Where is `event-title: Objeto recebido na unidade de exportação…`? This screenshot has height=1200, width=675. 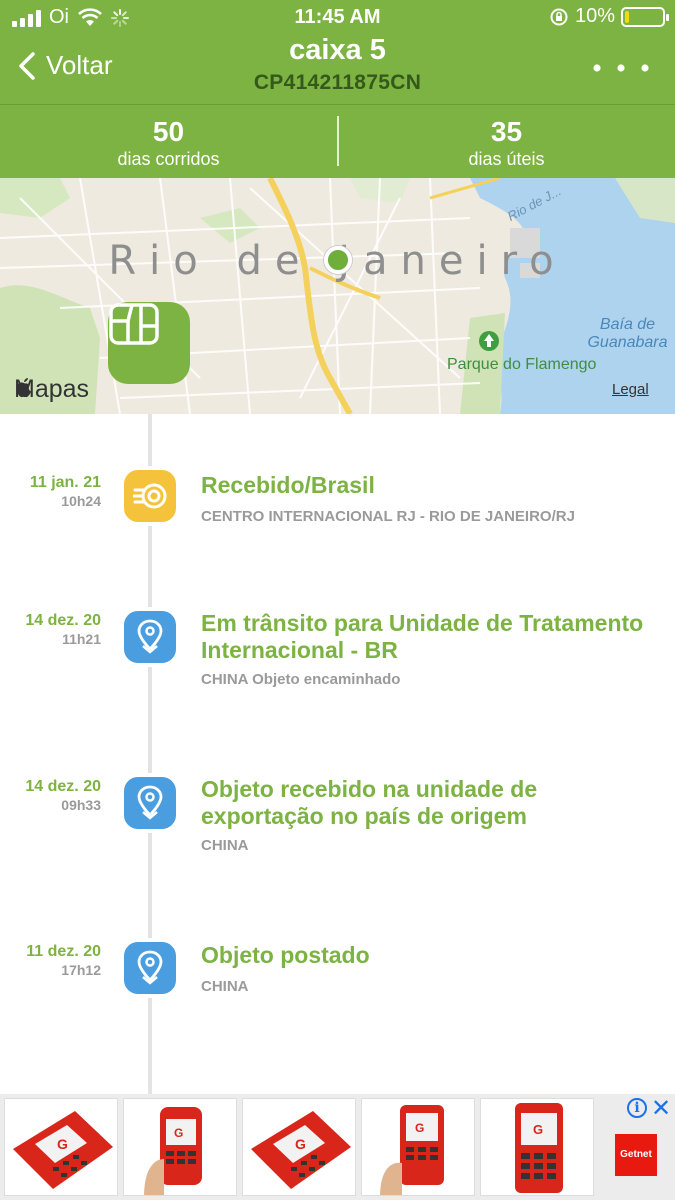
event-title: Objeto recebido na unidade de exportação… is located at coordinates (369, 802).